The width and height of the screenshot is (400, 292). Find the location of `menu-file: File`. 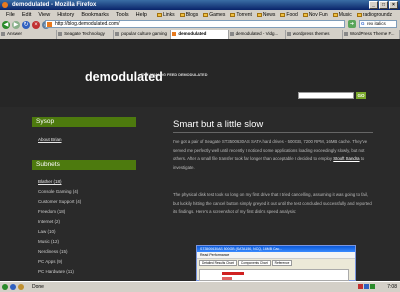

menu-file: File is located at coordinates (10, 15).